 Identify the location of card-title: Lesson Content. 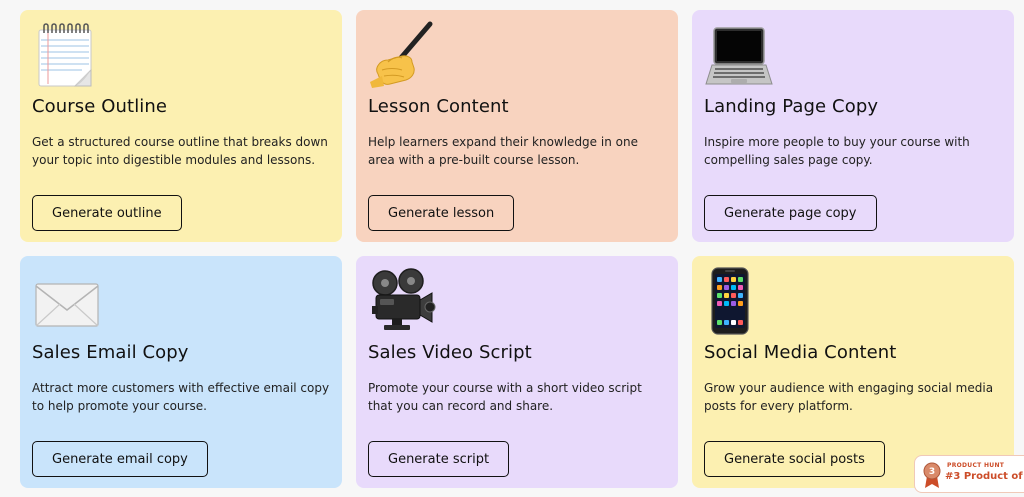
(438, 106).